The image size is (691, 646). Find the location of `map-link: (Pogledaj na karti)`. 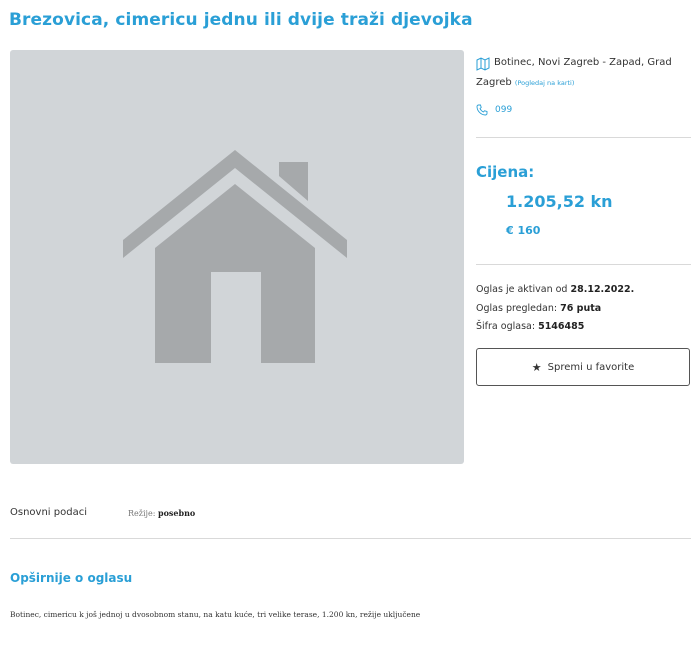

map-link: (Pogledaj na karti) is located at coordinates (544, 83).